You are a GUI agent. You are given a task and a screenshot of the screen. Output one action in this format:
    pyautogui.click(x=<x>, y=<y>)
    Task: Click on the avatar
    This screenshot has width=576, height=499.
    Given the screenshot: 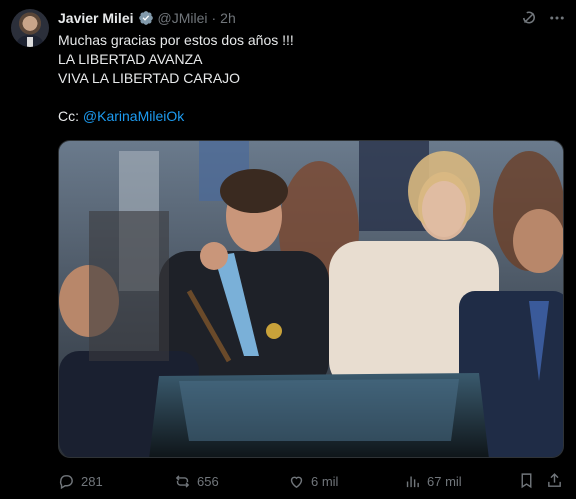 What is the action you would take?
    pyautogui.click(x=30, y=28)
    